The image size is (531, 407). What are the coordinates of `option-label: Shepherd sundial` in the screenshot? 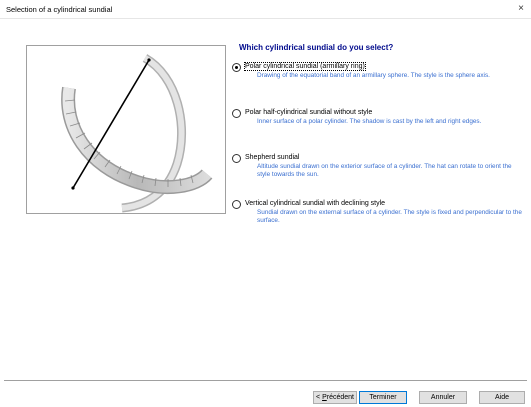 It's located at (272, 157).